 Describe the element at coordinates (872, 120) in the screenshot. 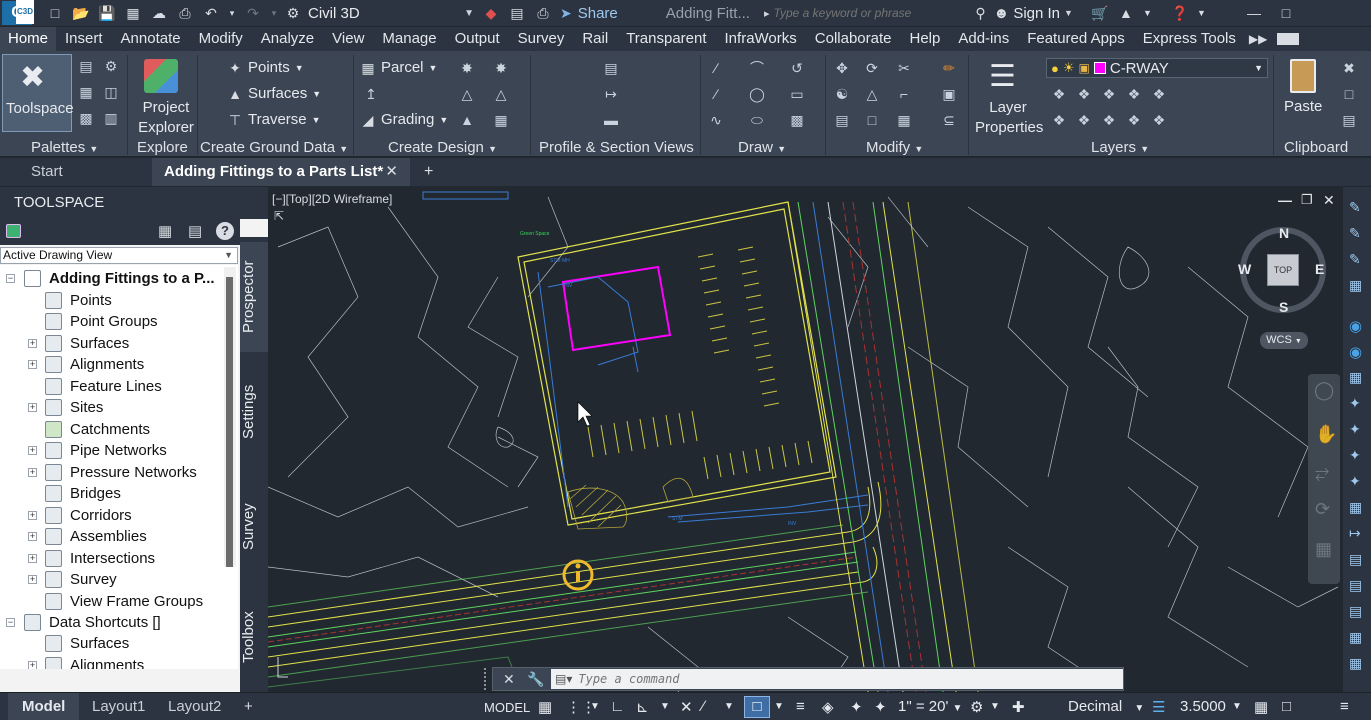

I see `scale-icon: □` at that location.